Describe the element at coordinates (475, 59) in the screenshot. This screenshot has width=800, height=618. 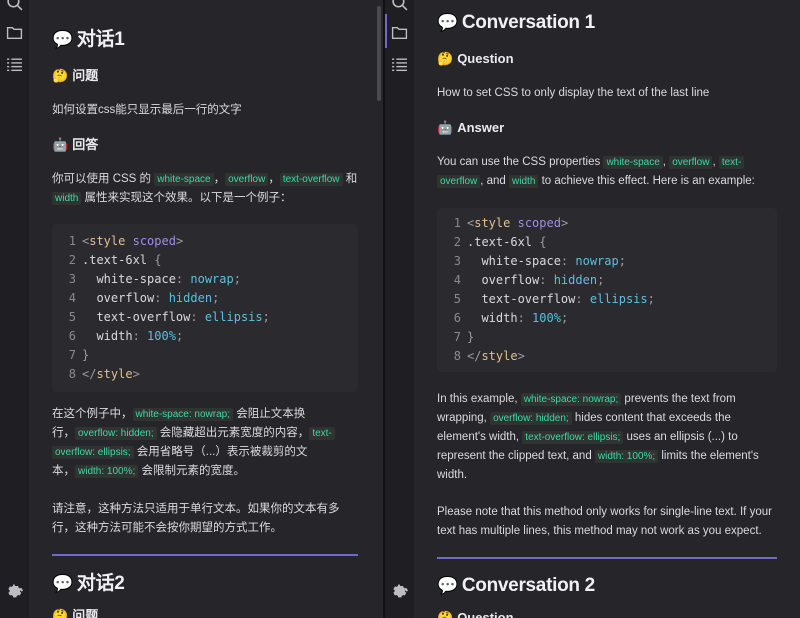
I see `question-heading: 🤔 Question` at that location.